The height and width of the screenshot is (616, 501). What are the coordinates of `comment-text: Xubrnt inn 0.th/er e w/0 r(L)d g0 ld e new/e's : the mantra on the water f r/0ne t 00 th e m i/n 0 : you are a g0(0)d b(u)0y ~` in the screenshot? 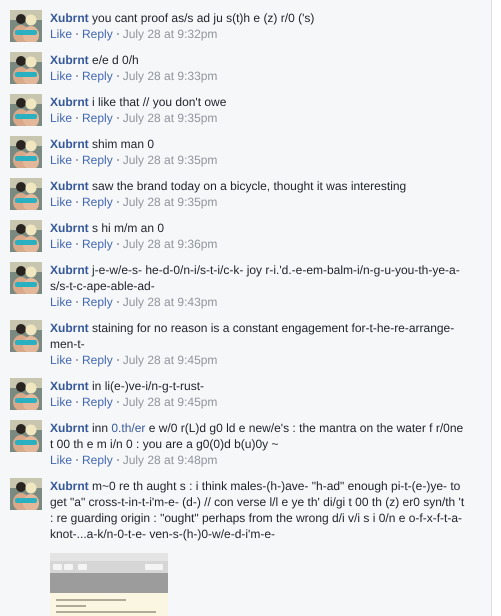 It's located at (257, 436).